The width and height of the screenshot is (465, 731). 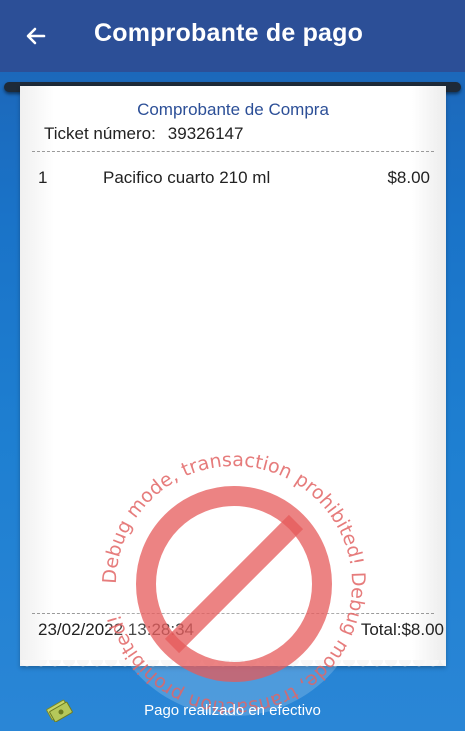 I want to click on item-name: Pacifico cuarto 210 ml, so click(x=187, y=177).